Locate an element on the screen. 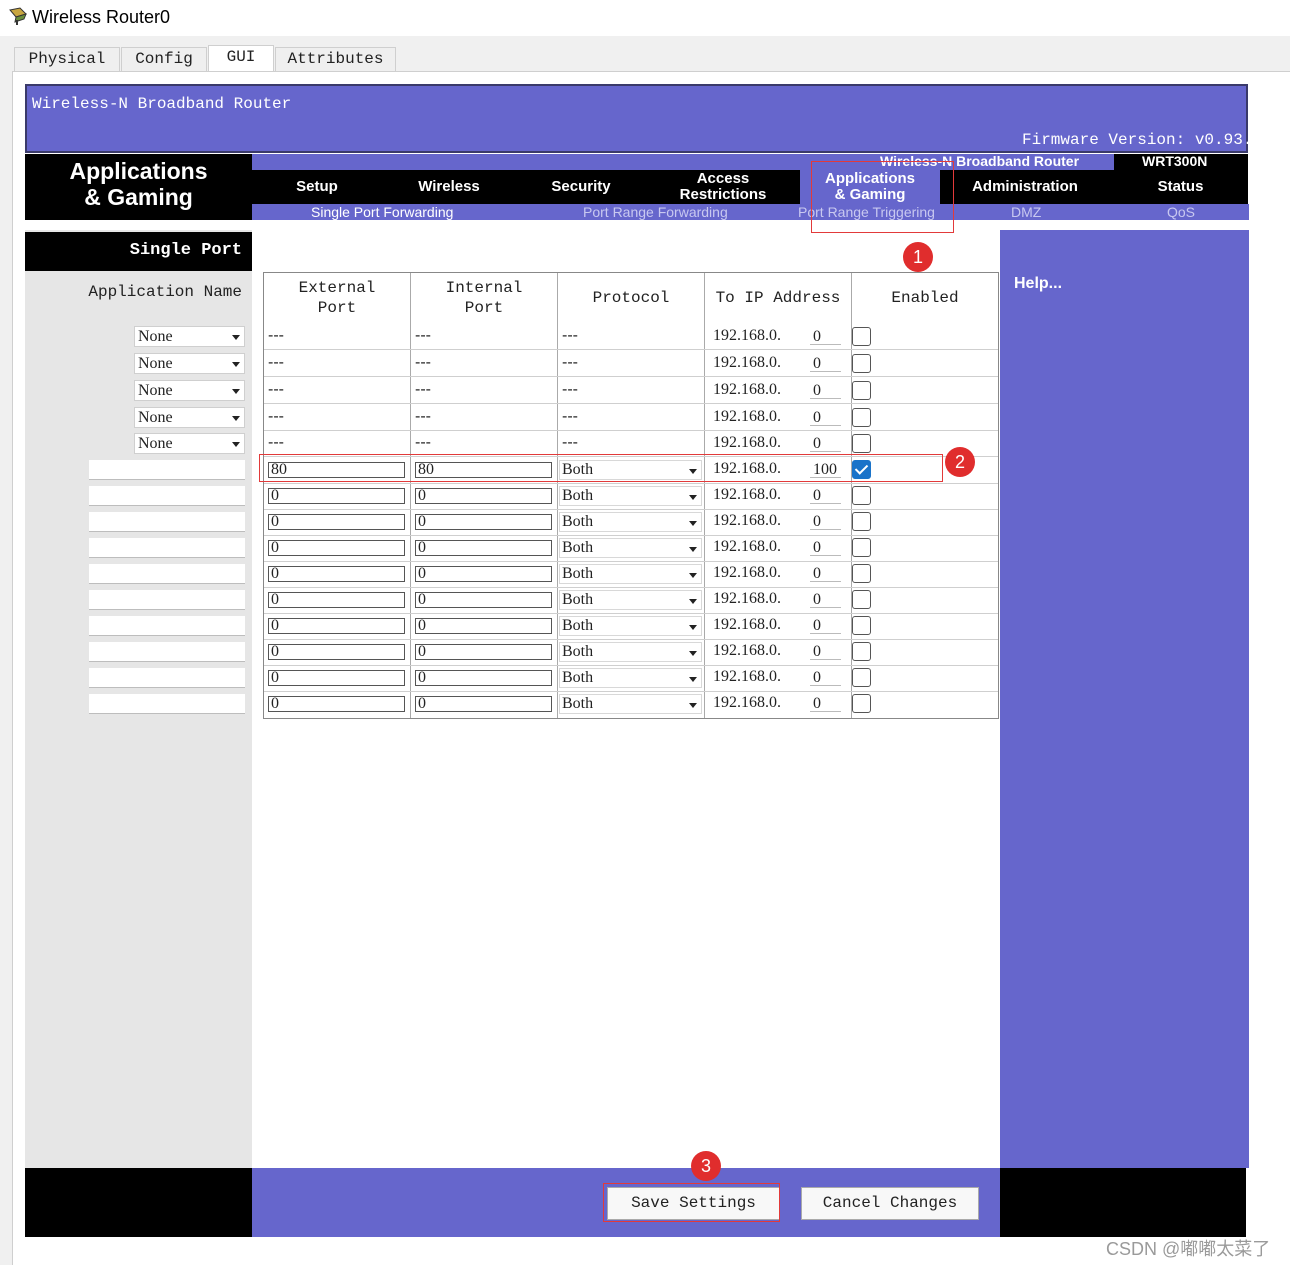 The width and height of the screenshot is (1290, 1265). internal-port-placeholder: --- is located at coordinates (423, 389).